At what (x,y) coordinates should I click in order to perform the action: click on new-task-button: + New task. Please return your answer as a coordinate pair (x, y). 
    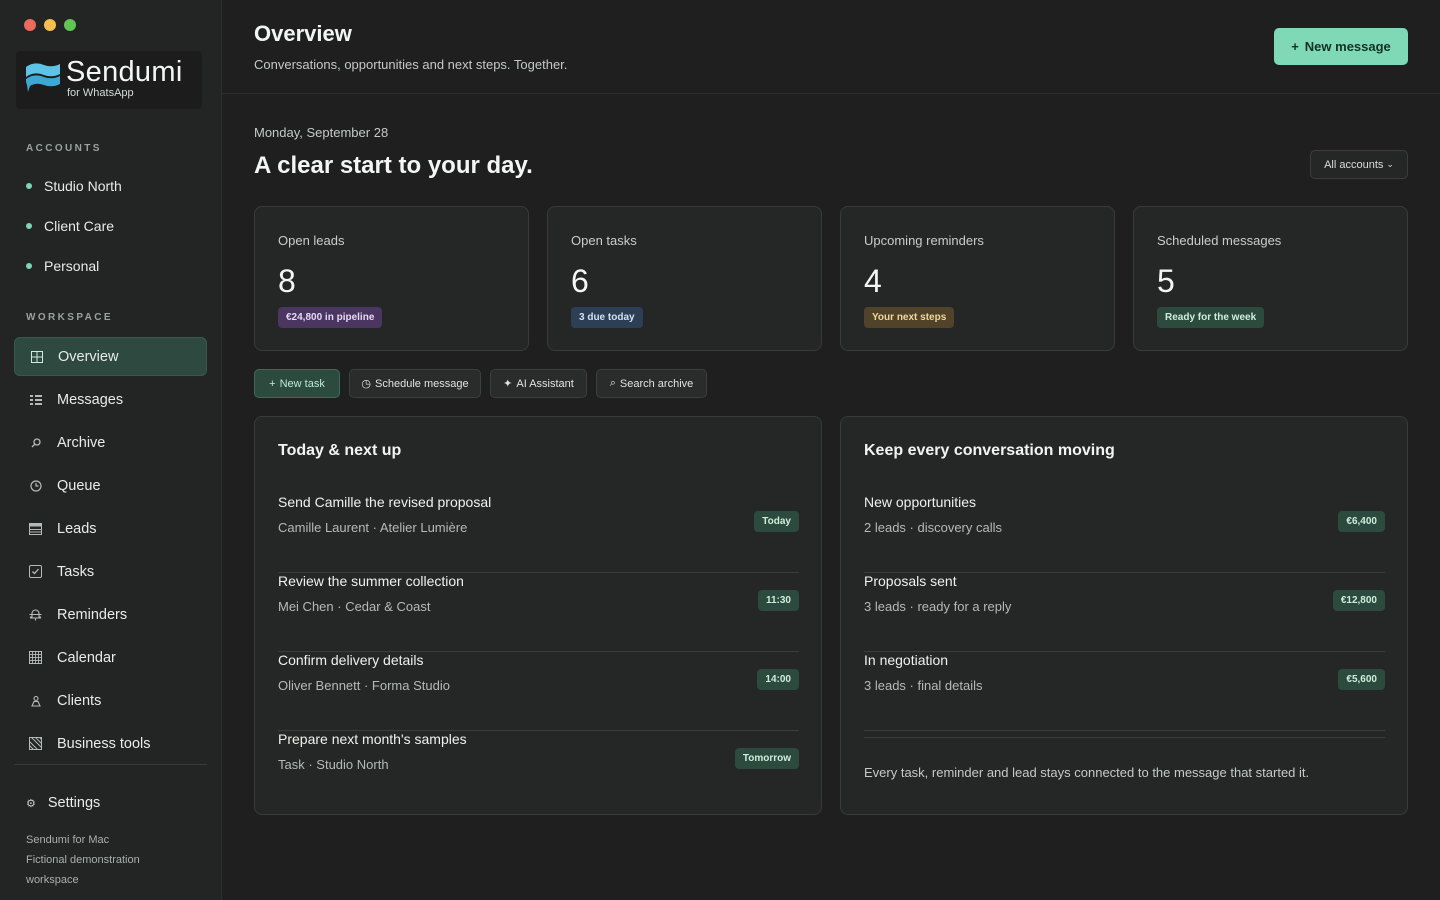
    Looking at the image, I should click on (297, 383).